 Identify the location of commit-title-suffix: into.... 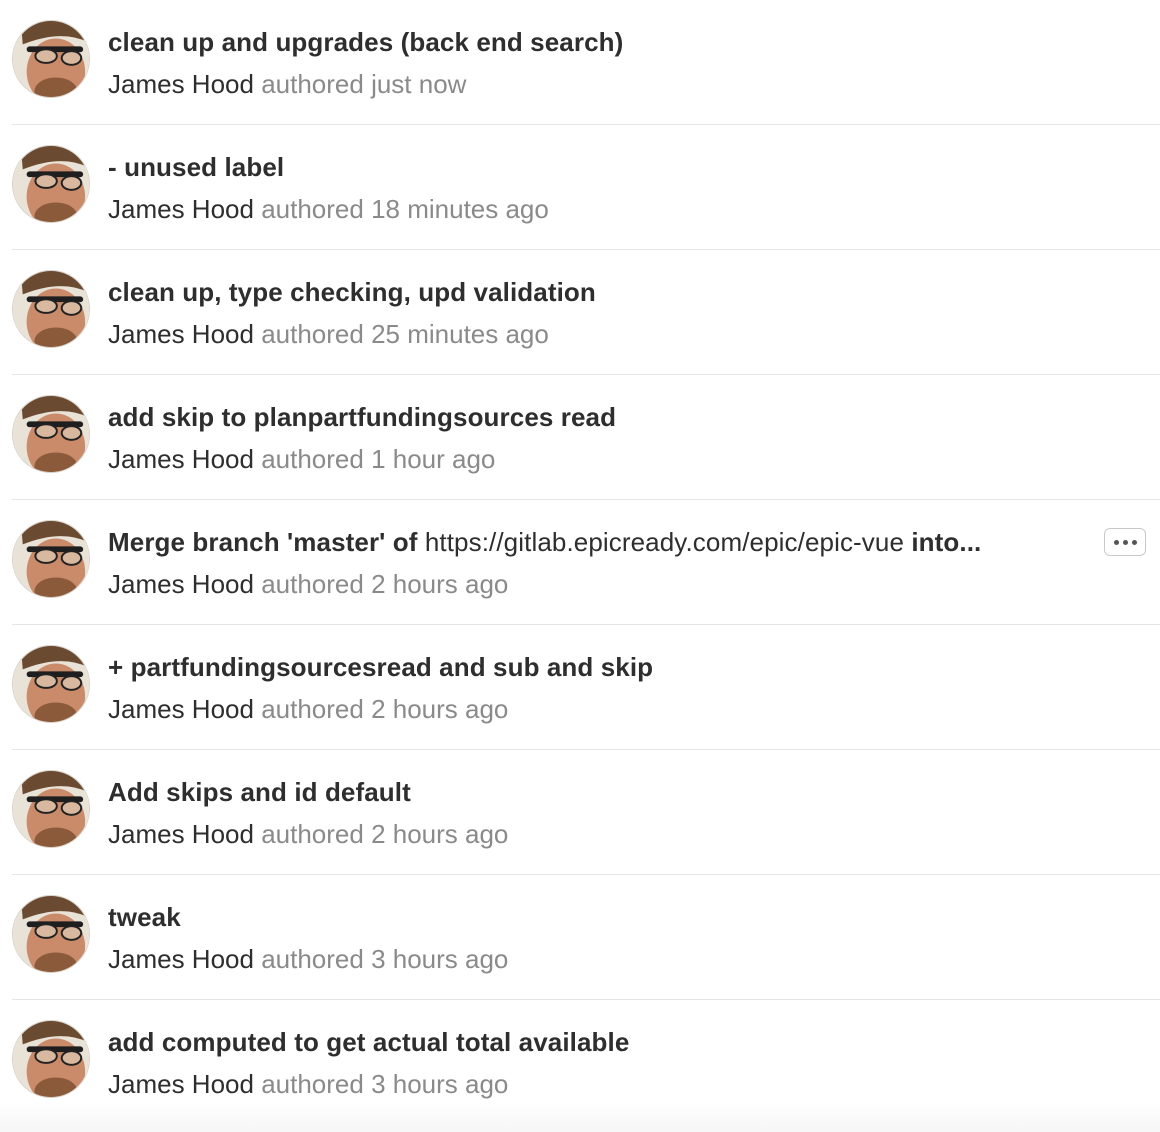
(943, 542).